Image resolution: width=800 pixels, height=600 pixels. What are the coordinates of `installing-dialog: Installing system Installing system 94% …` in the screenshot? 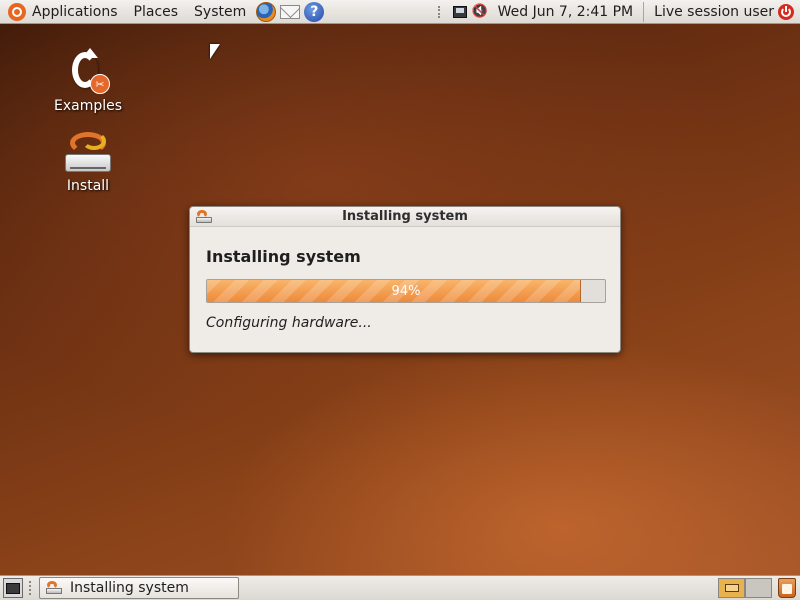 It's located at (405, 279).